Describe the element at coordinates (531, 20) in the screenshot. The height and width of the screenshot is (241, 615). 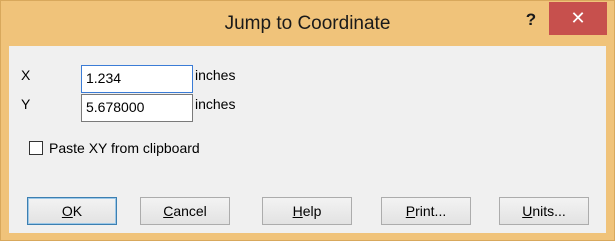
I see `help-question-icon: ?` at that location.